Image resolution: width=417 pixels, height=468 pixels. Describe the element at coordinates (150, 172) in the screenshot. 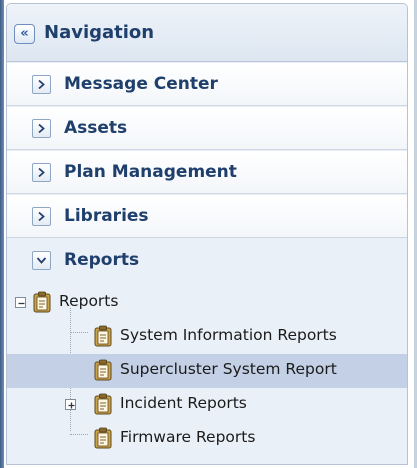

I see `accordion-label: Plan Management` at that location.